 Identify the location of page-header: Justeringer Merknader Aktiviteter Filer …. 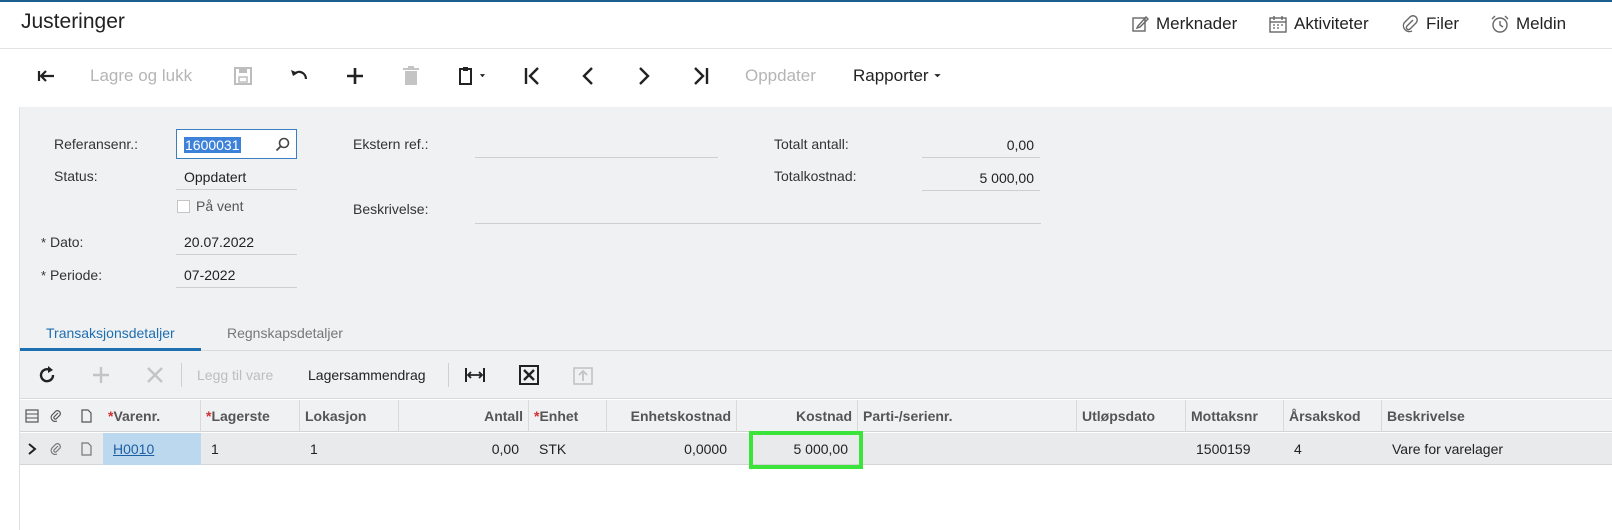
(806, 25).